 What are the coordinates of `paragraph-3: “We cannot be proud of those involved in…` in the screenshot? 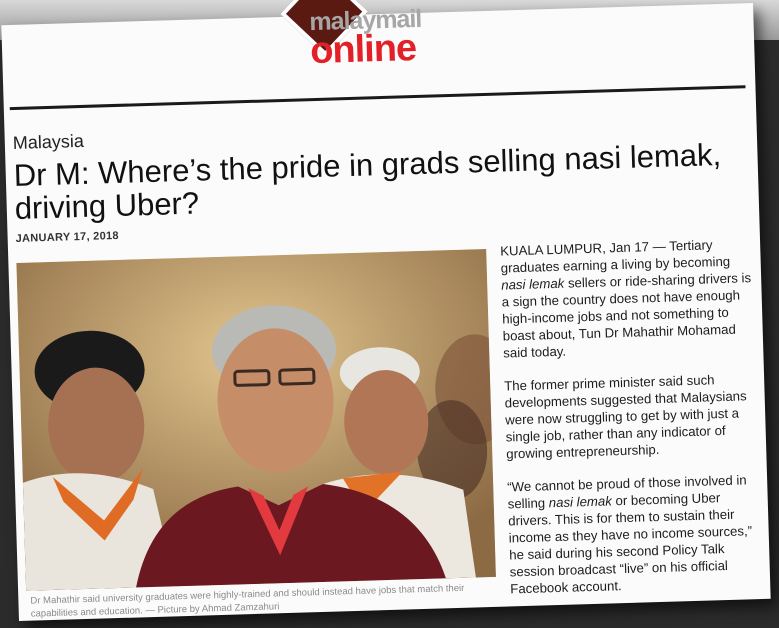 It's located at (634, 534).